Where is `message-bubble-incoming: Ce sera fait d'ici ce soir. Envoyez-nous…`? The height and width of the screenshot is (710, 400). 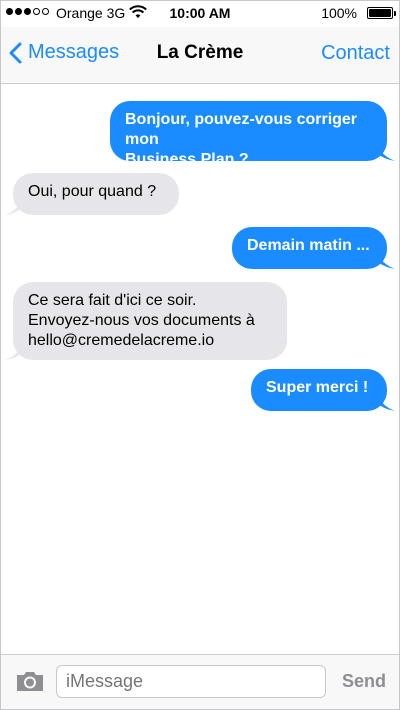
message-bubble-incoming: Ce sera fait d'ici ce soir. Envoyez-nous… is located at coordinates (150, 321).